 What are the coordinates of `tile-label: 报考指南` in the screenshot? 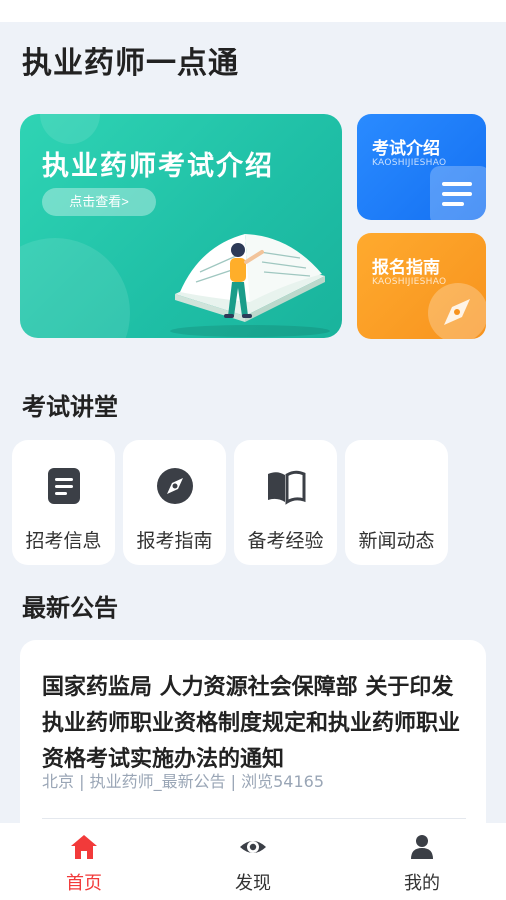 It's located at (174, 541).